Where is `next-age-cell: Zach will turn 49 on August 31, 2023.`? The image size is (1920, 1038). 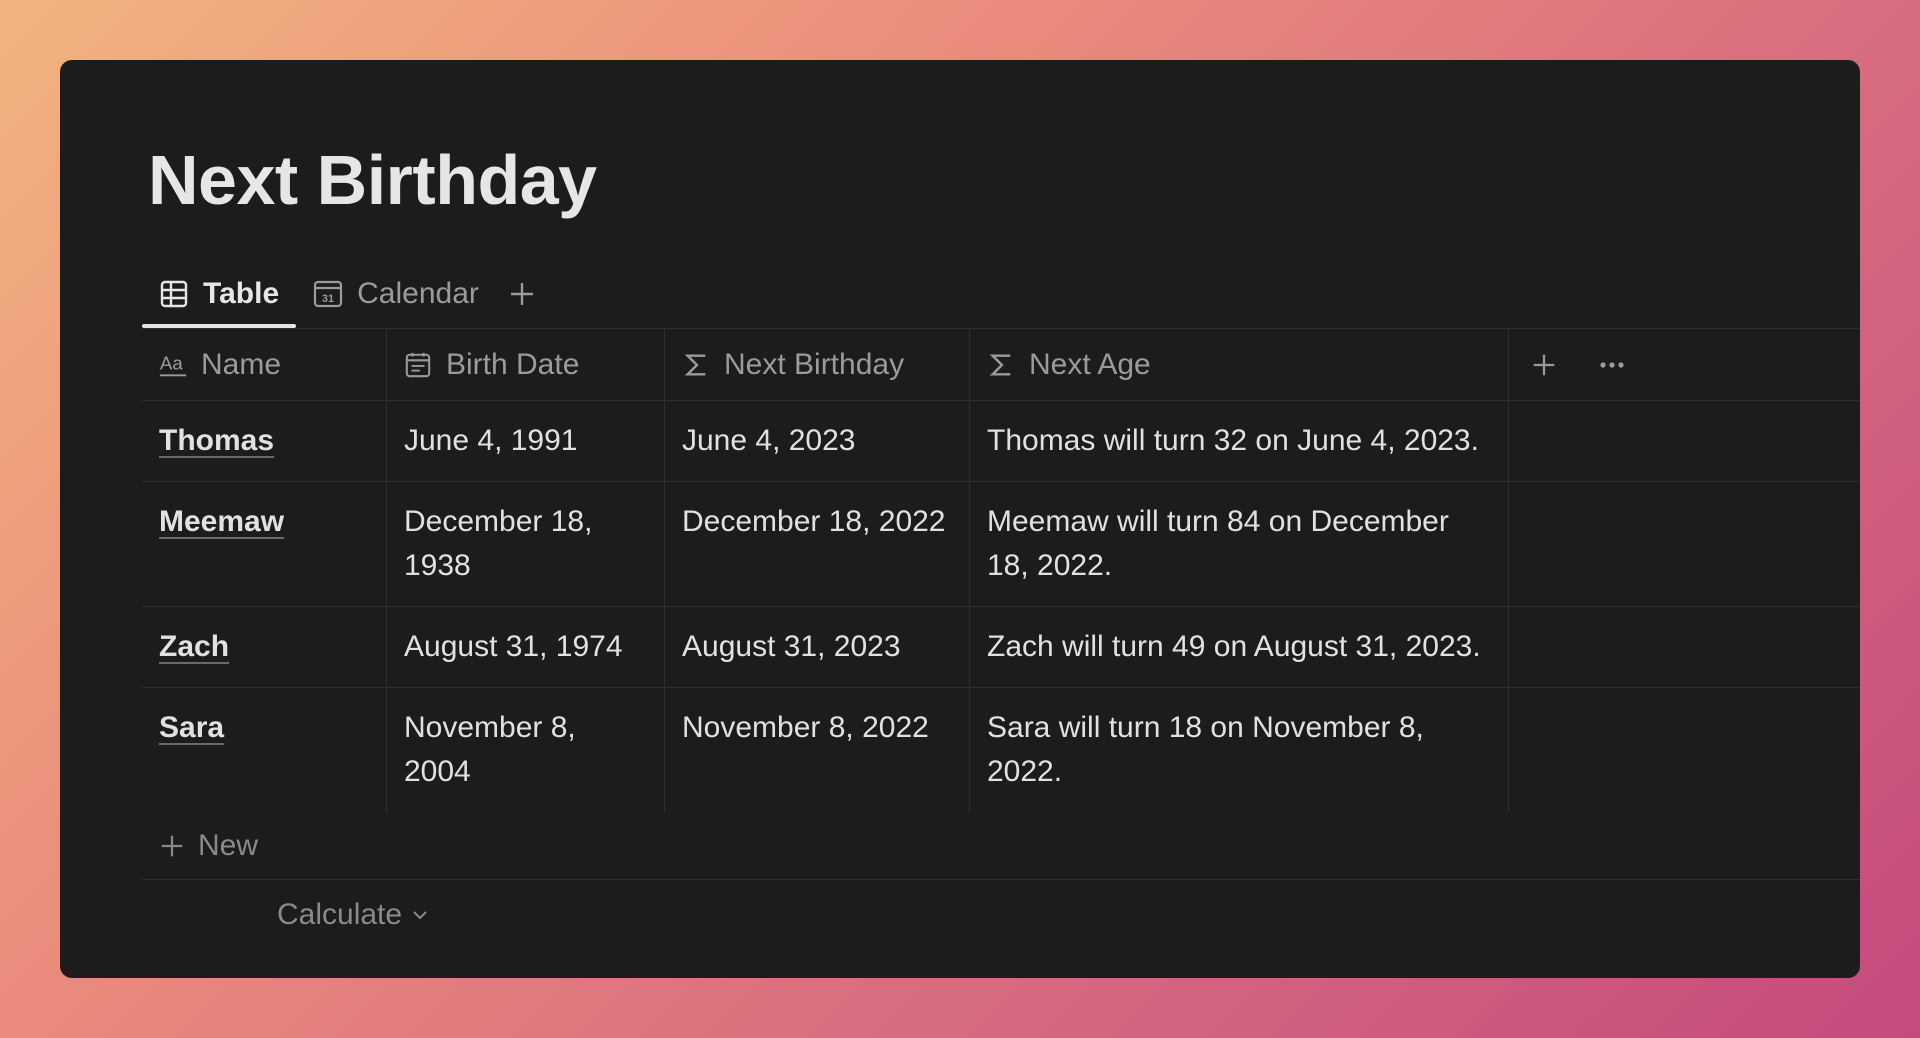
next-age-cell: Zach will turn 49 on August 31, 2023. is located at coordinates (1239, 647).